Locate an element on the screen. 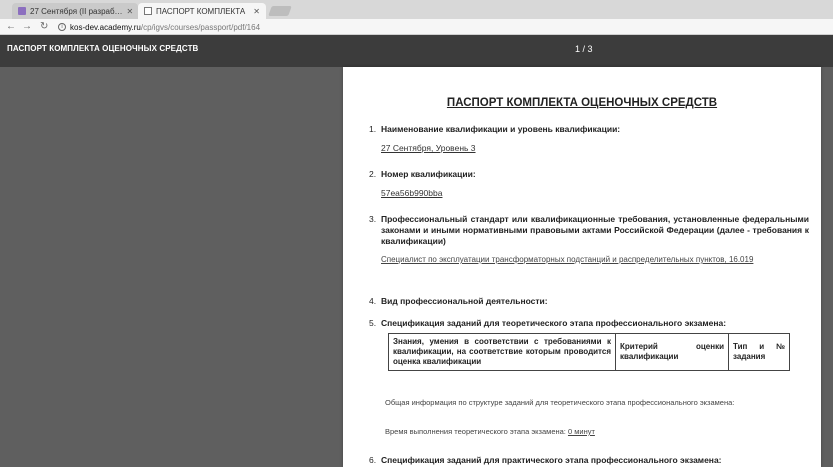  qualification-number-value: 57ea56b990bba is located at coordinates (412, 193).